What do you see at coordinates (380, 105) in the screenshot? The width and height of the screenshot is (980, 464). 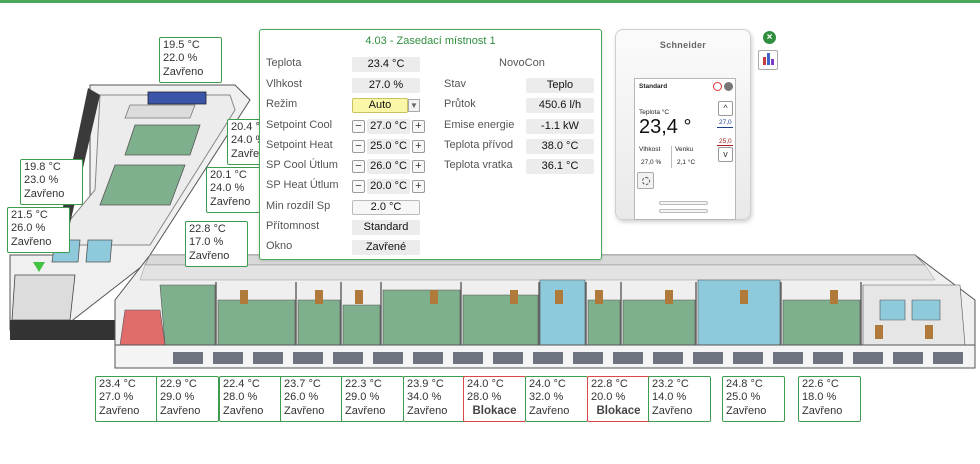 I see `mode-select: Auto` at bounding box center [380, 105].